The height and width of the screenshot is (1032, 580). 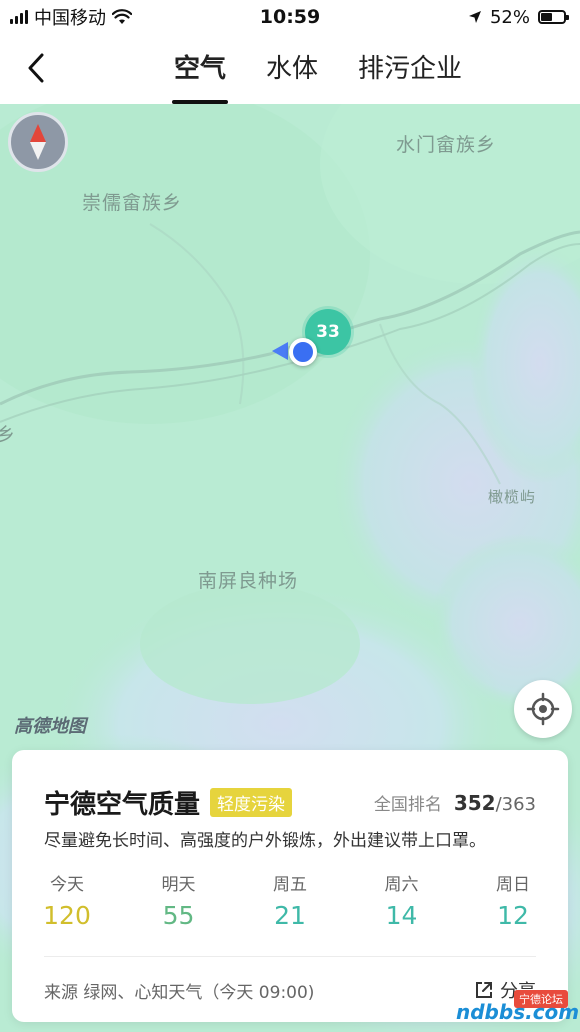 I want to click on carrier-name: 中国移动, so click(x=70, y=18).